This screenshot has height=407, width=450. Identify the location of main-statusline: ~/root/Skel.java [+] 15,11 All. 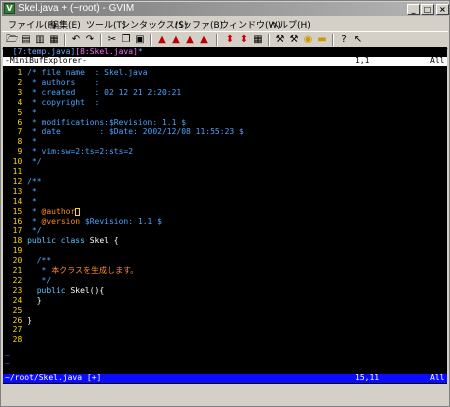
(225, 378).